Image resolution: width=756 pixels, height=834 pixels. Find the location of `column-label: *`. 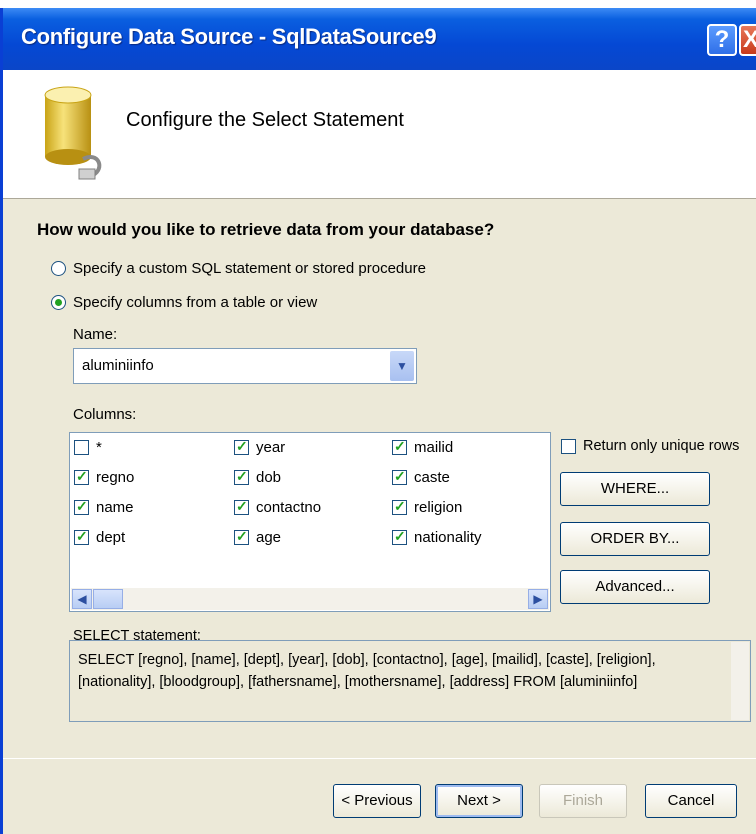

column-label: * is located at coordinates (99, 447).